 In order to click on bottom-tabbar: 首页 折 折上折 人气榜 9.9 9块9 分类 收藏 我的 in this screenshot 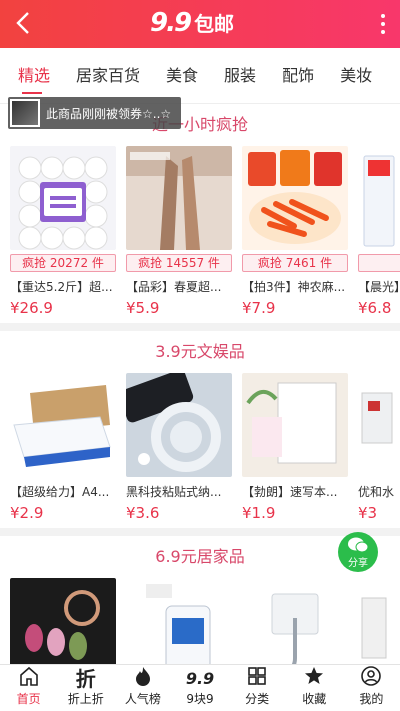, I will do `click(200, 687)`.